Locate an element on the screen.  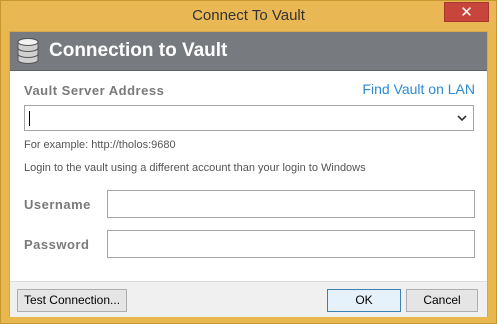
username-label: Username is located at coordinates (57, 204).